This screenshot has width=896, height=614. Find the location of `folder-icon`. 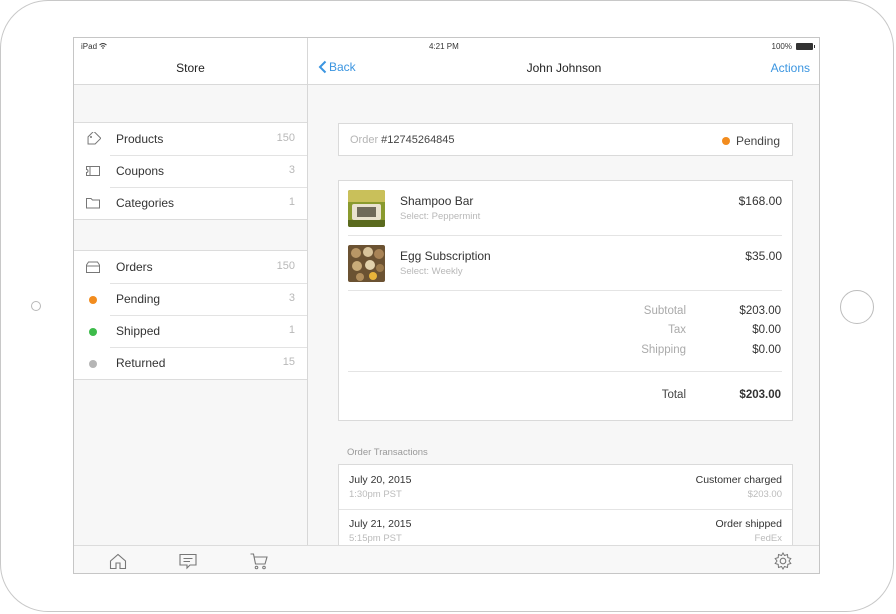

folder-icon is located at coordinates (93, 203).